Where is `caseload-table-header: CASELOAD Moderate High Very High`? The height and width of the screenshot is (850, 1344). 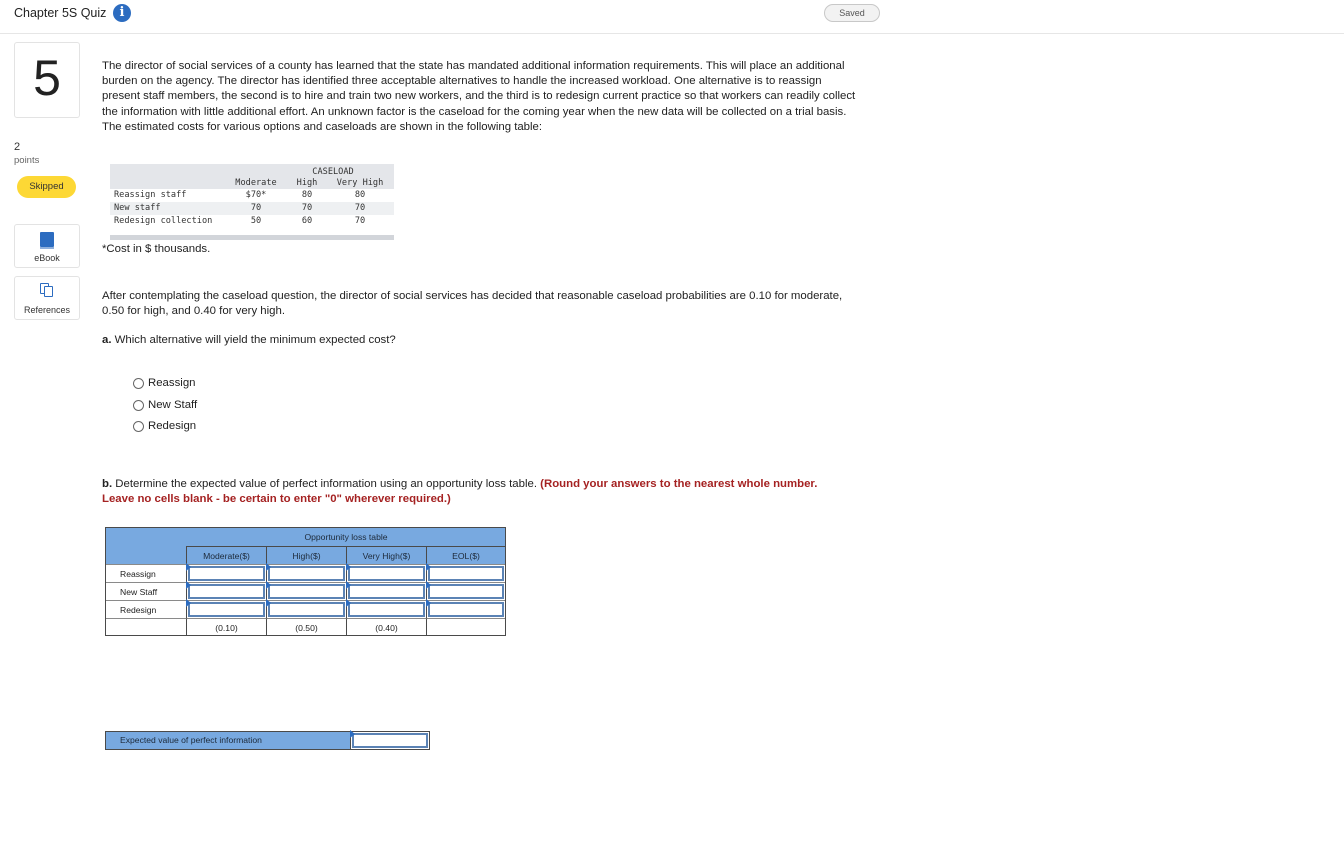
caseload-table-header: CASELOAD Moderate High Very High is located at coordinates (252, 176).